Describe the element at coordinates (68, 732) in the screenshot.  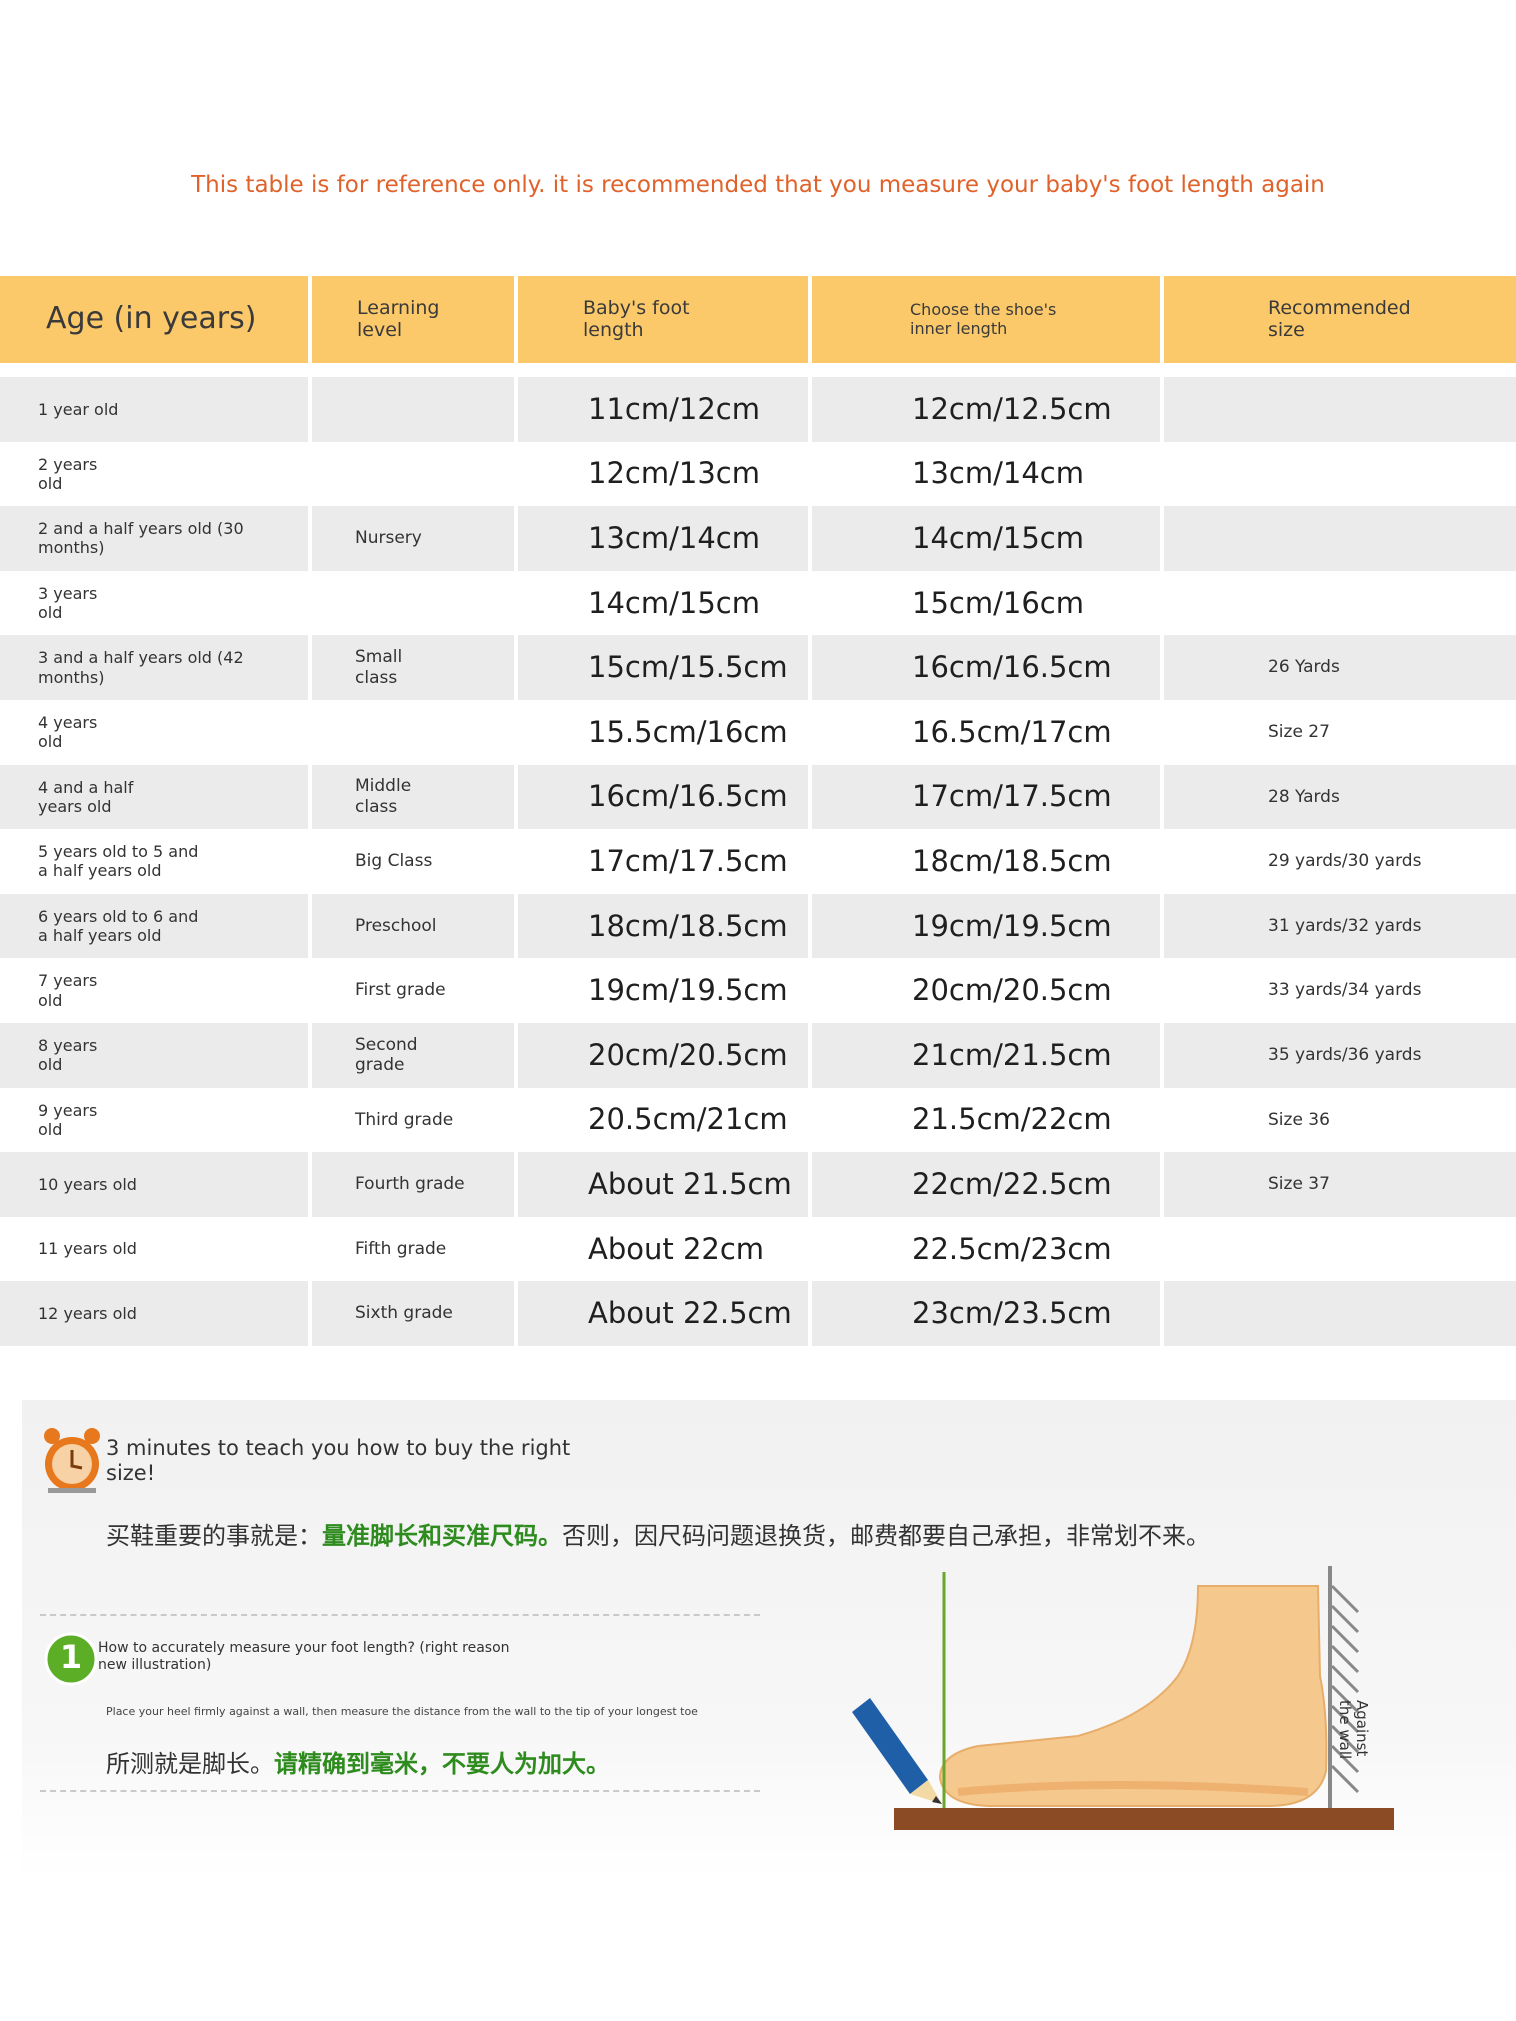
I see `cell-age: 4 years old` at that location.